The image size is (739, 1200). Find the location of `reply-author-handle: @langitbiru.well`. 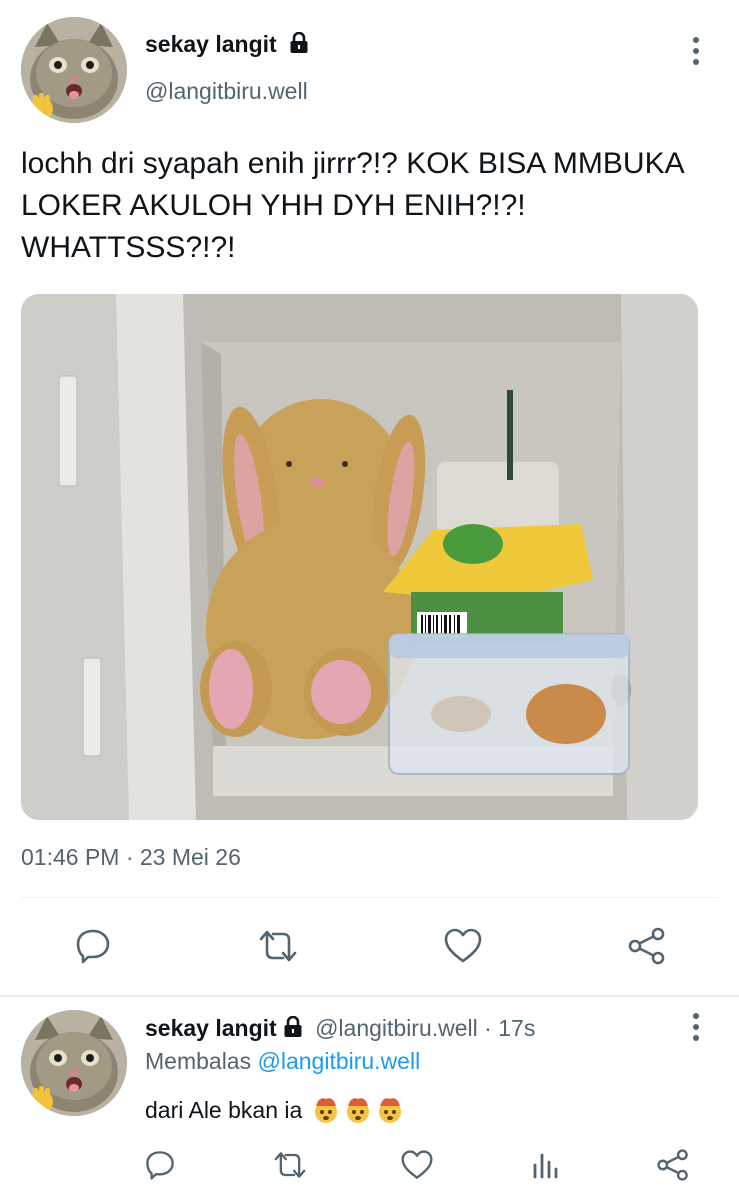

reply-author-handle: @langitbiru.well is located at coordinates (396, 1028).